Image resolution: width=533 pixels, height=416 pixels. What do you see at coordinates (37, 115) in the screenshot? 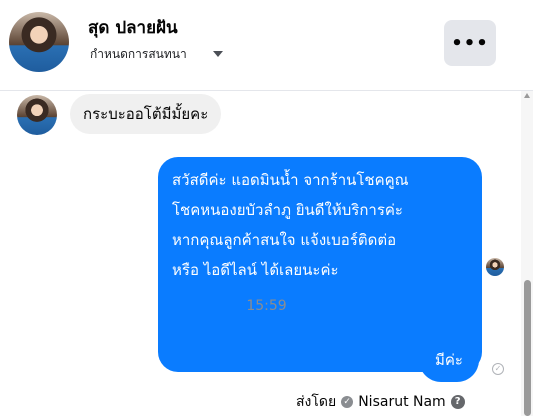
I see `sender-avatar` at bounding box center [37, 115].